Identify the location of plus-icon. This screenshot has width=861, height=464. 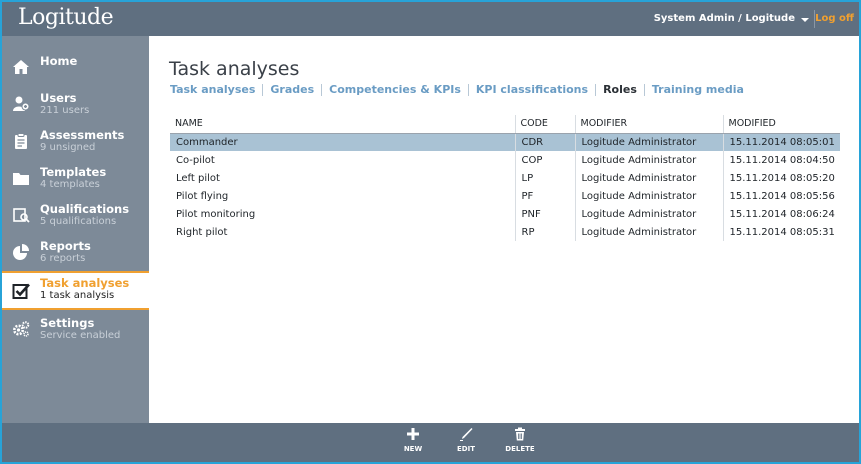
(413, 434).